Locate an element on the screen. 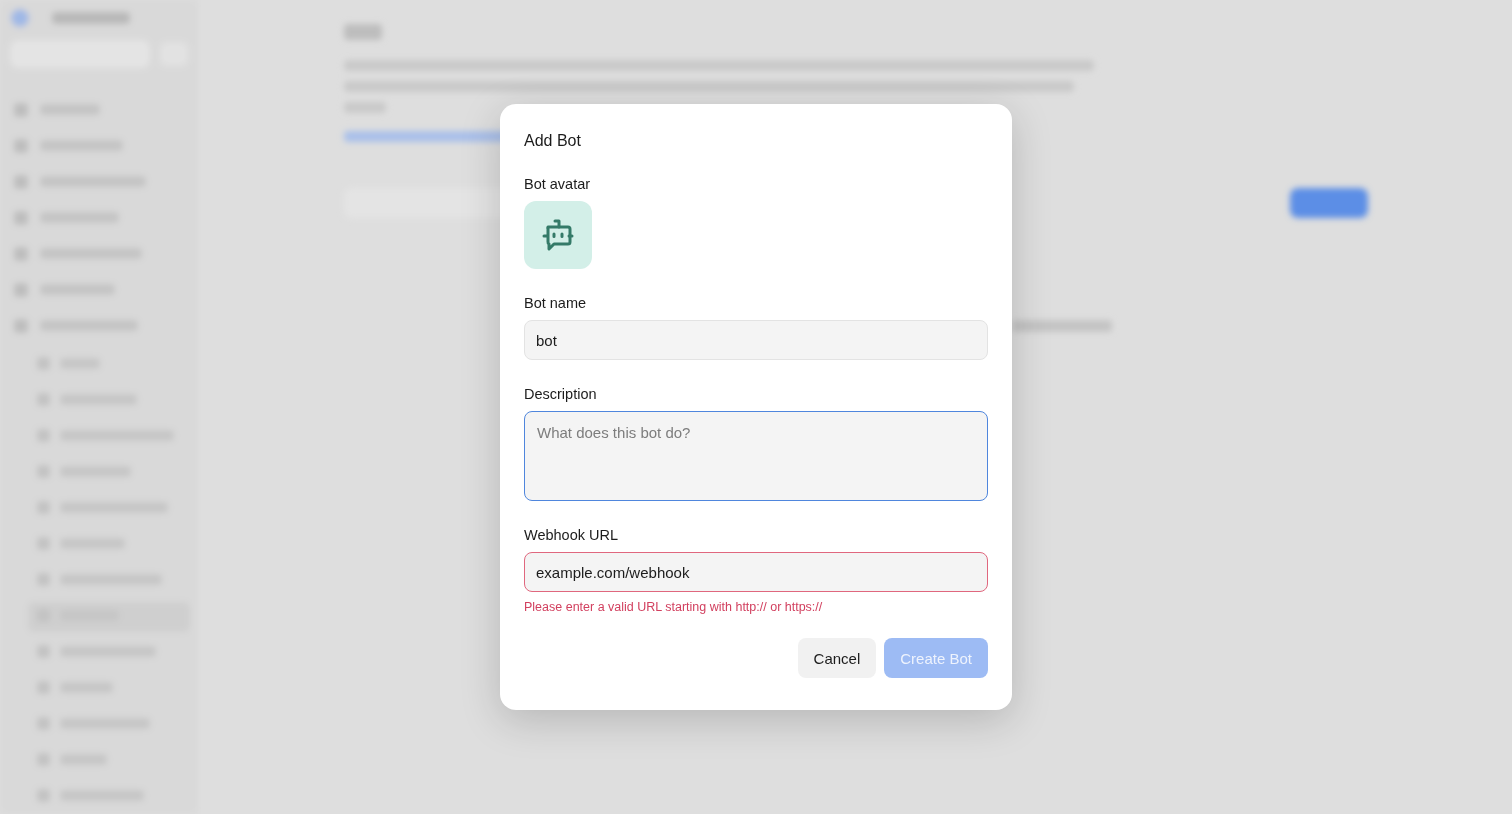  field-label: Webhook URL is located at coordinates (571, 535).